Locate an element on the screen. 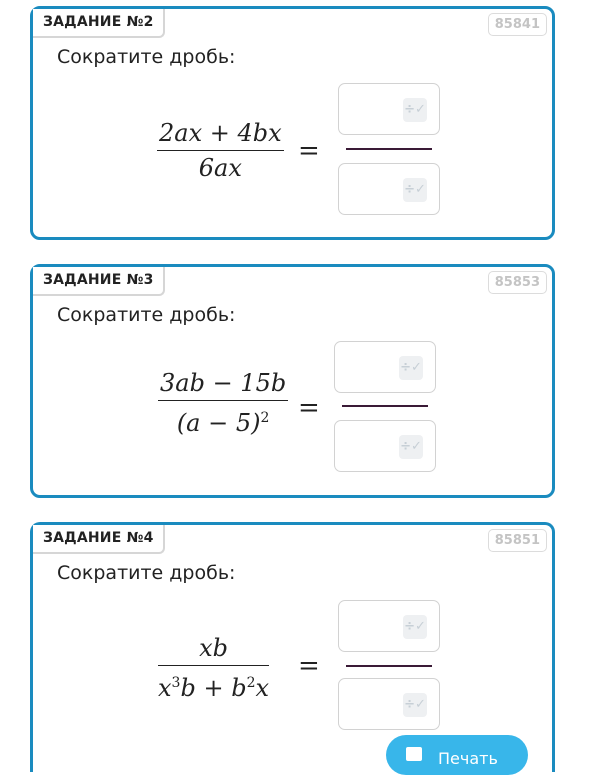 This screenshot has height=775, width=589. fraction: 3ab − 15b (a − 5)2 is located at coordinates (223, 403).